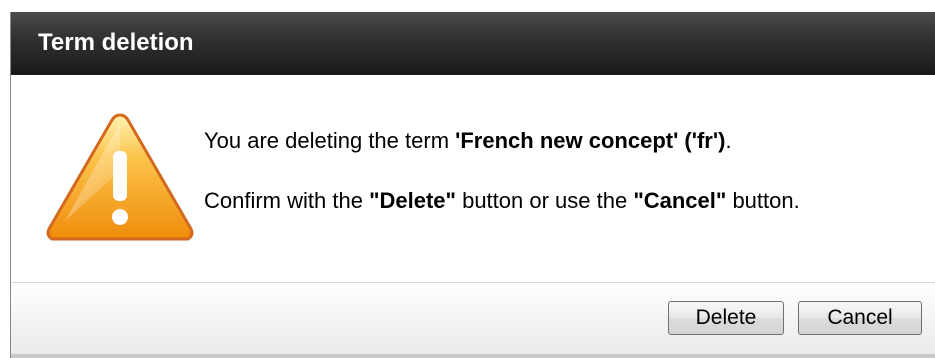 The width and height of the screenshot is (935, 358). I want to click on cancel-button: Cancel, so click(860, 318).